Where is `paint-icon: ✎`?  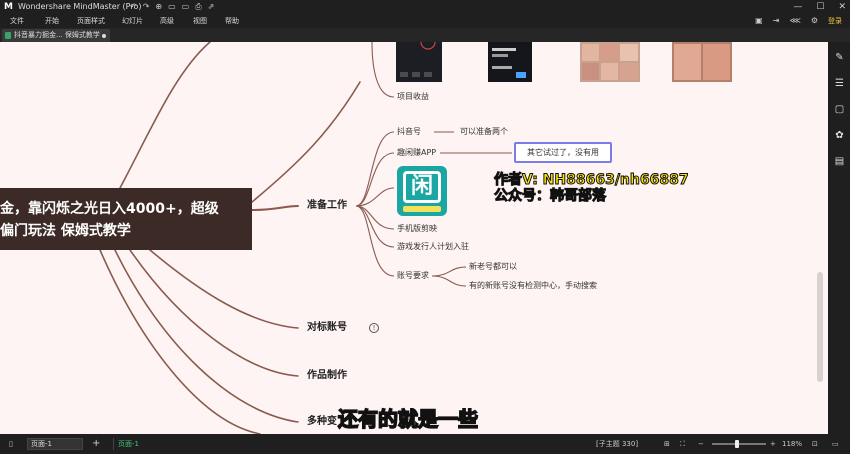
paint-icon: ✎ is located at coordinates (839, 57).